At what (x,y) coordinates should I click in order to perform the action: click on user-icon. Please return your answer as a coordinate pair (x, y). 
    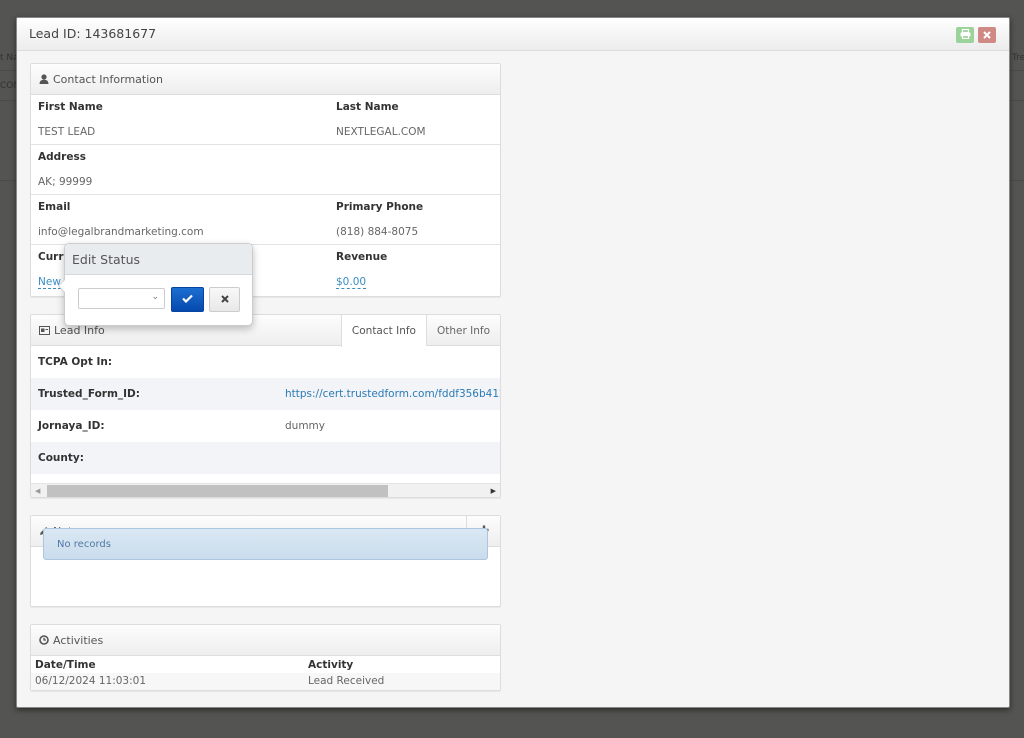
    Looking at the image, I should click on (44, 79).